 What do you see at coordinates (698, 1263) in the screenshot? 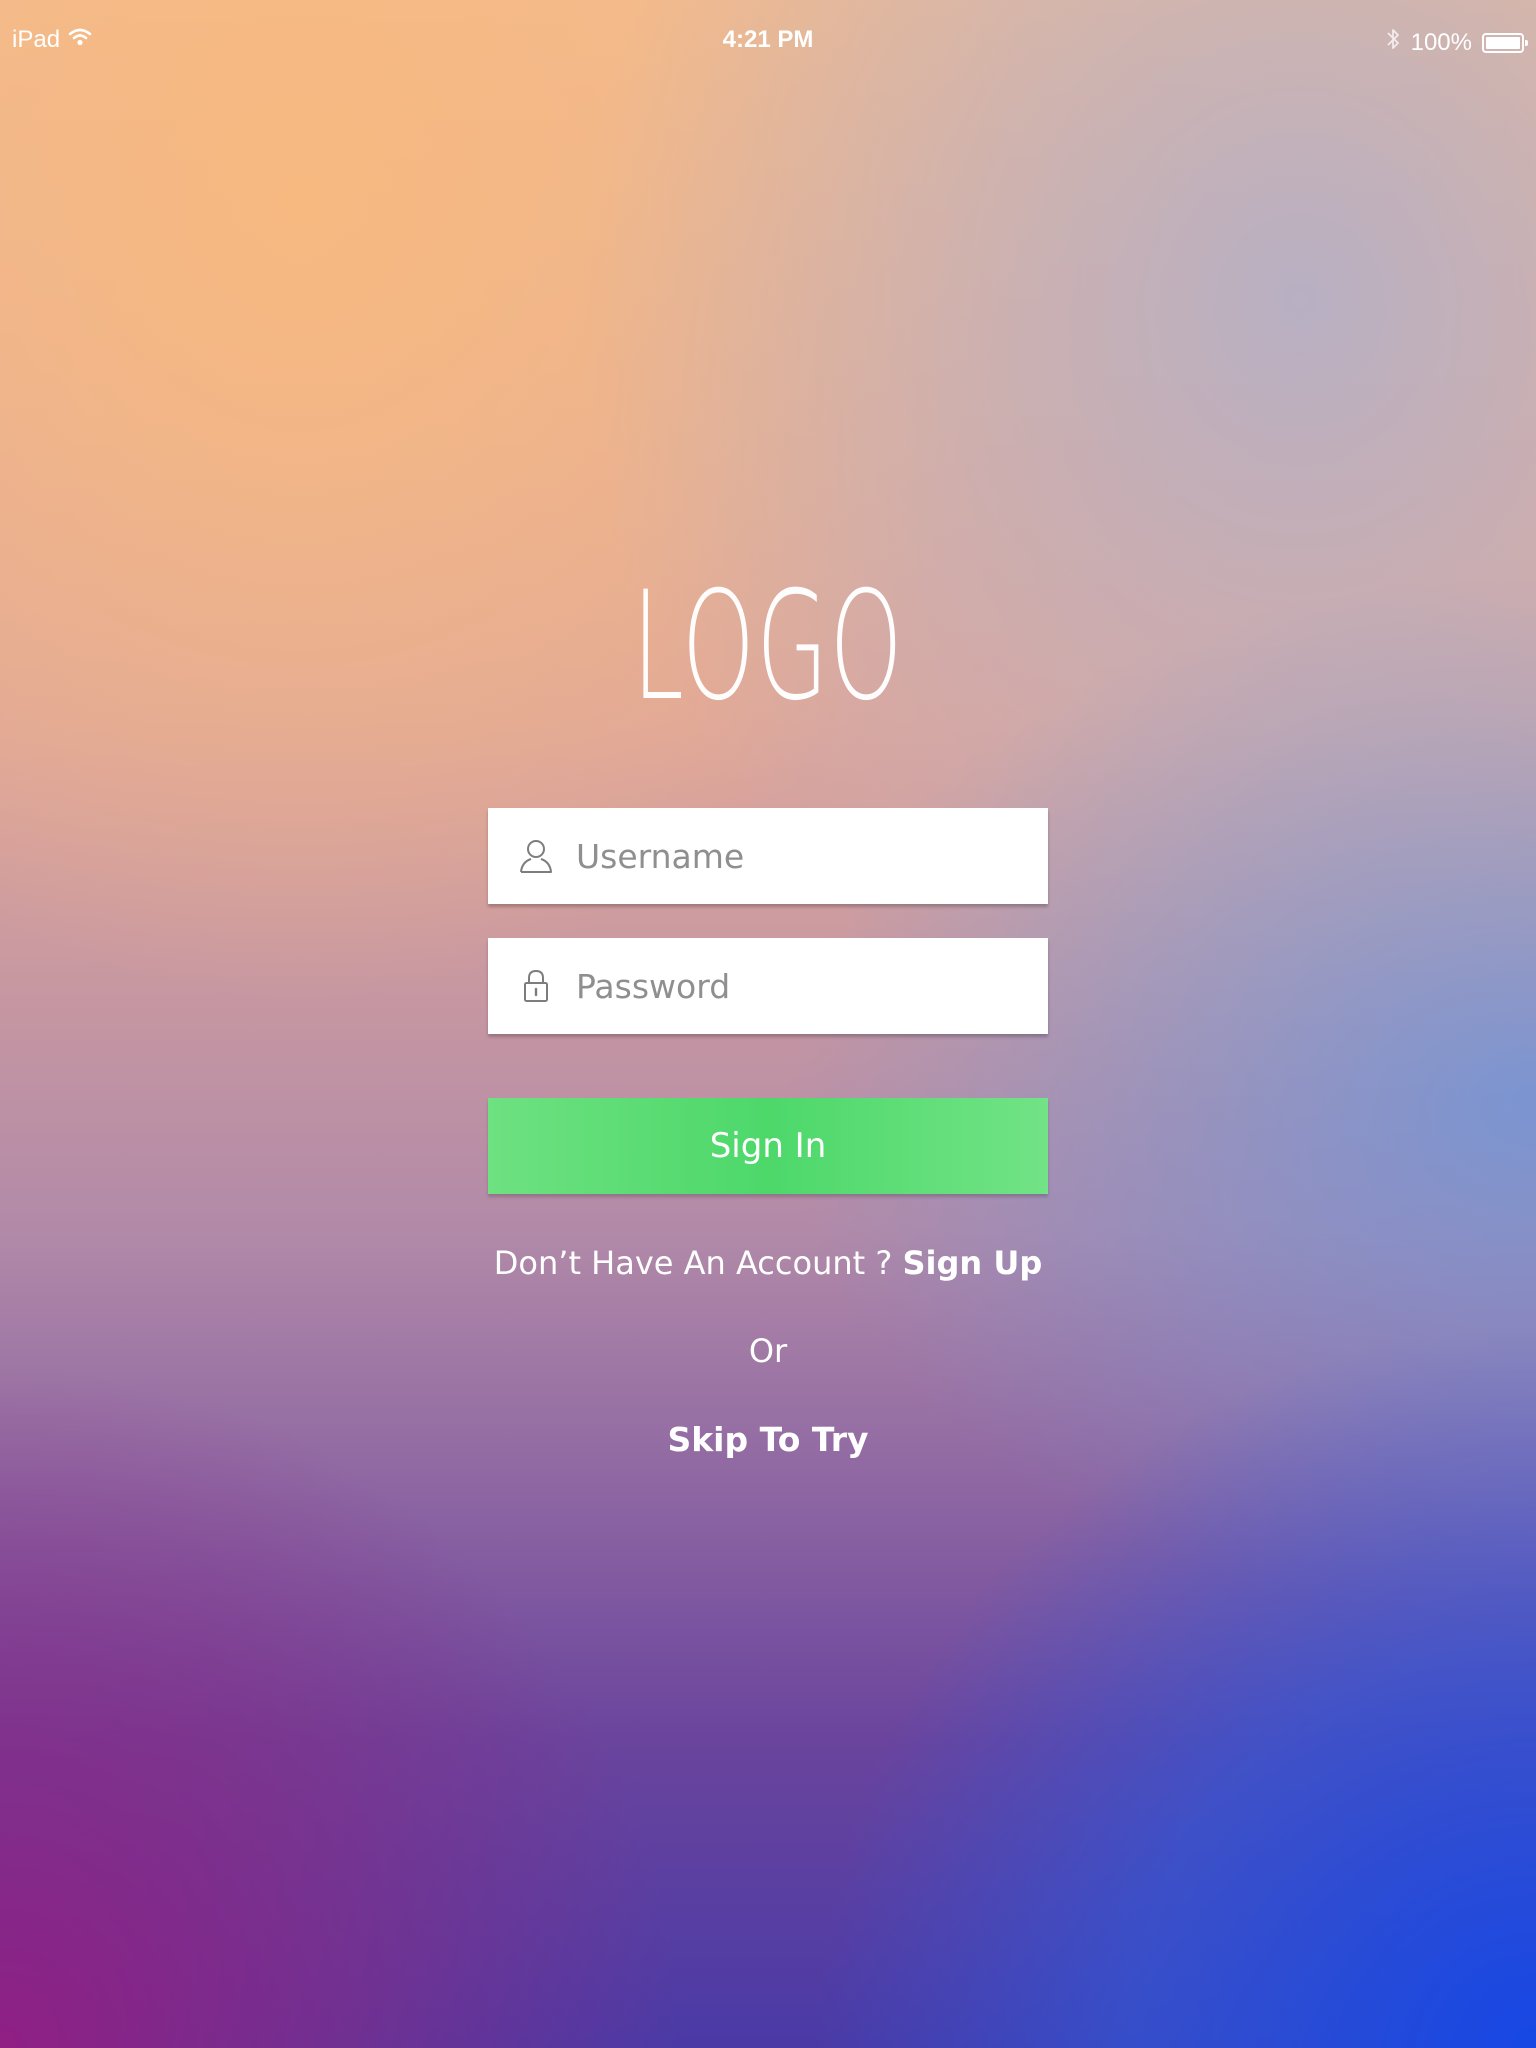
I see `signup-prompt-text: Don’t Have An Account ?` at bounding box center [698, 1263].